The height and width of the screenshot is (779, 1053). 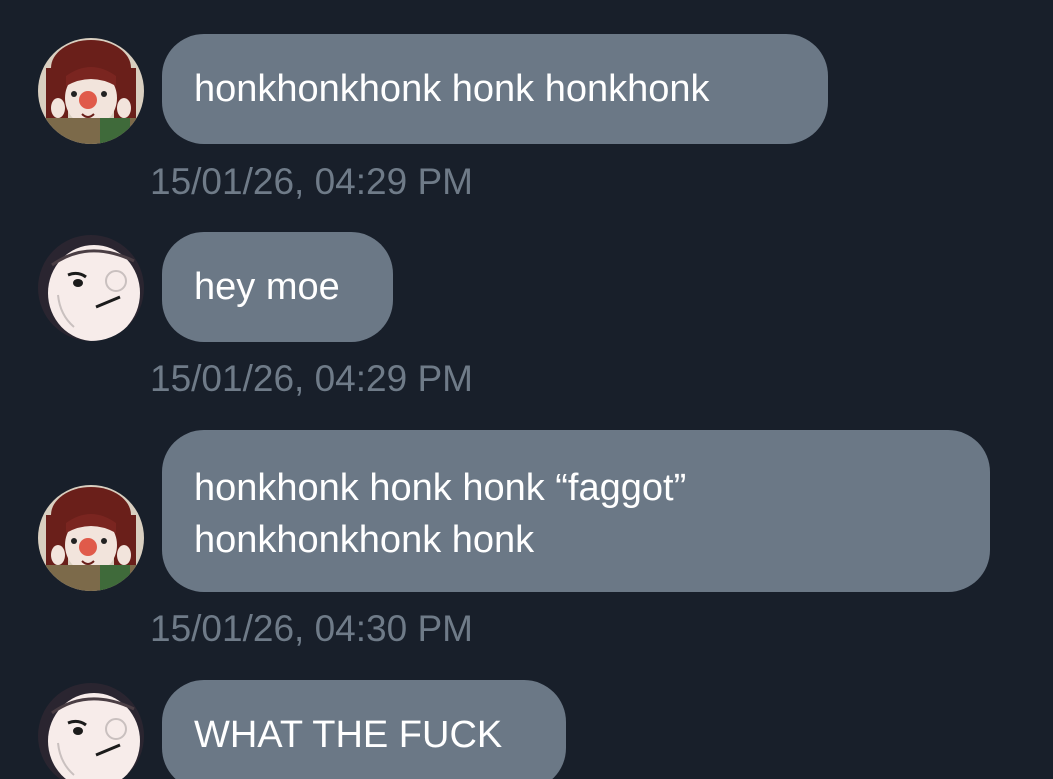 What do you see at coordinates (452, 89) in the screenshot?
I see `message-text: honkhonkhonk honk honkhonk` at bounding box center [452, 89].